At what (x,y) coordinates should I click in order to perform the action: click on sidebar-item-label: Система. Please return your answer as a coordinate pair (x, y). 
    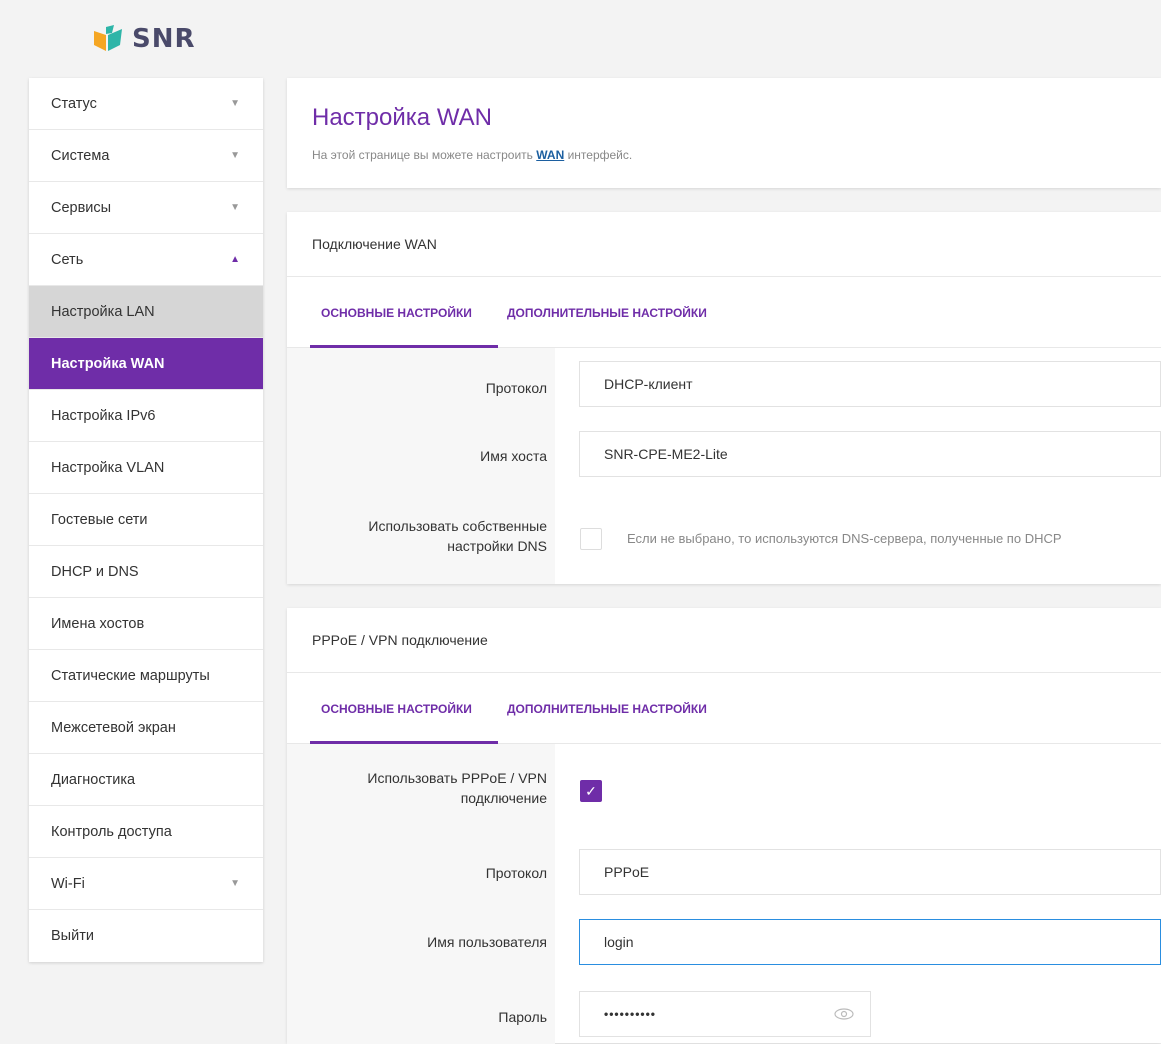
    Looking at the image, I should click on (80, 155).